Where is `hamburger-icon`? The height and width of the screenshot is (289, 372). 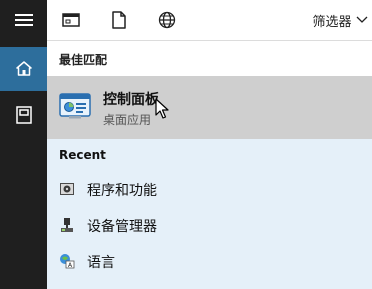 hamburger-icon is located at coordinates (23, 20).